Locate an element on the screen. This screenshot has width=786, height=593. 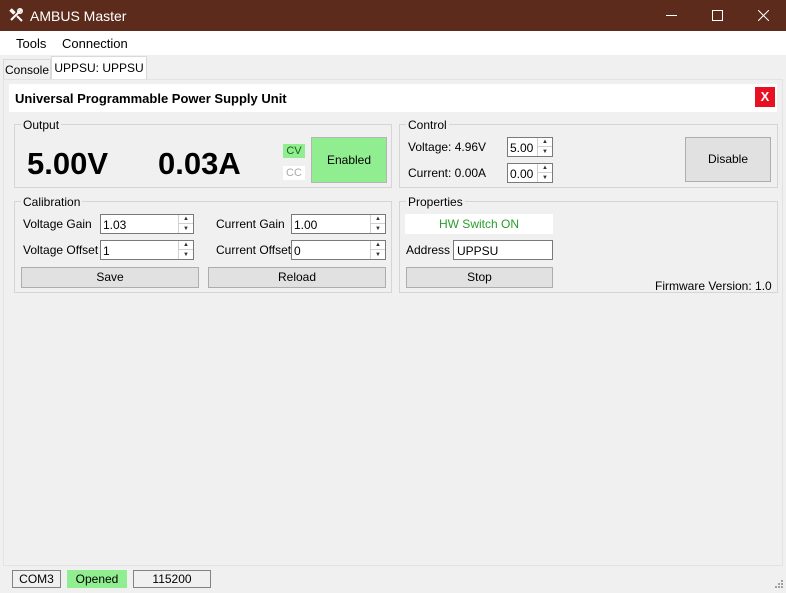
voltage-gain-label: Voltage Gain is located at coordinates (57, 224).